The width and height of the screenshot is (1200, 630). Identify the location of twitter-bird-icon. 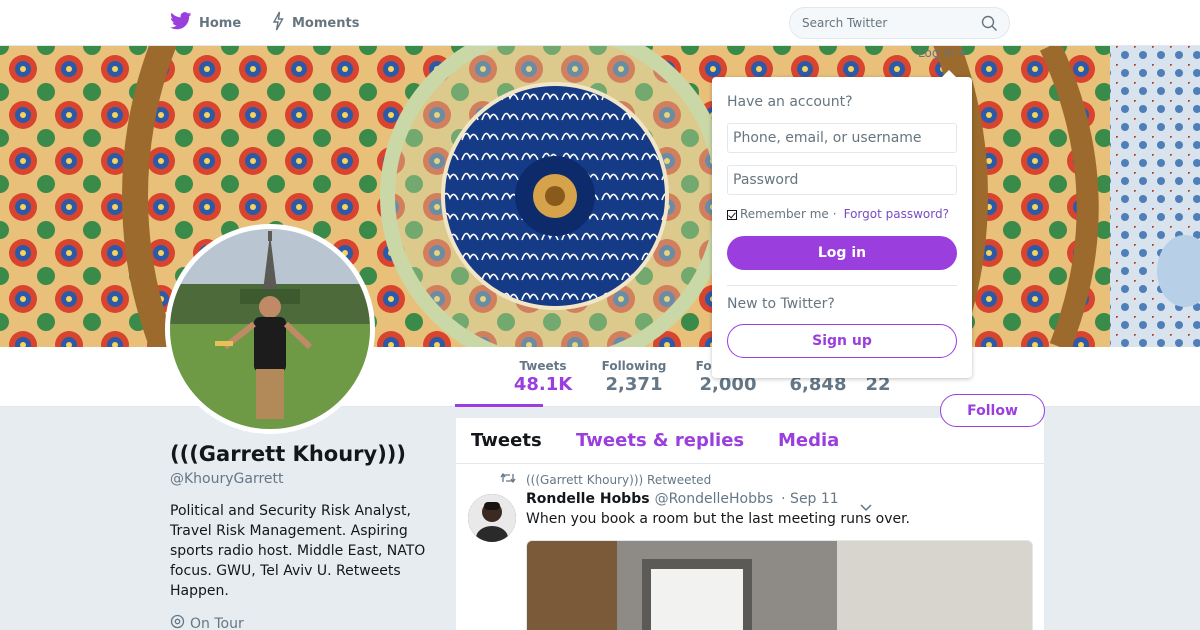
(184, 23).